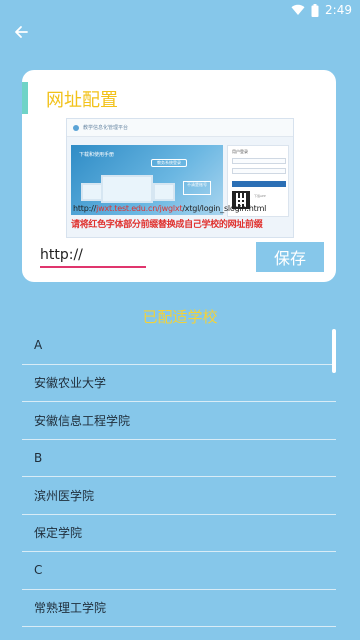 The height and width of the screenshot is (640, 360). What do you see at coordinates (179, 458) in the screenshot?
I see `list-section-header-b: B` at bounding box center [179, 458].